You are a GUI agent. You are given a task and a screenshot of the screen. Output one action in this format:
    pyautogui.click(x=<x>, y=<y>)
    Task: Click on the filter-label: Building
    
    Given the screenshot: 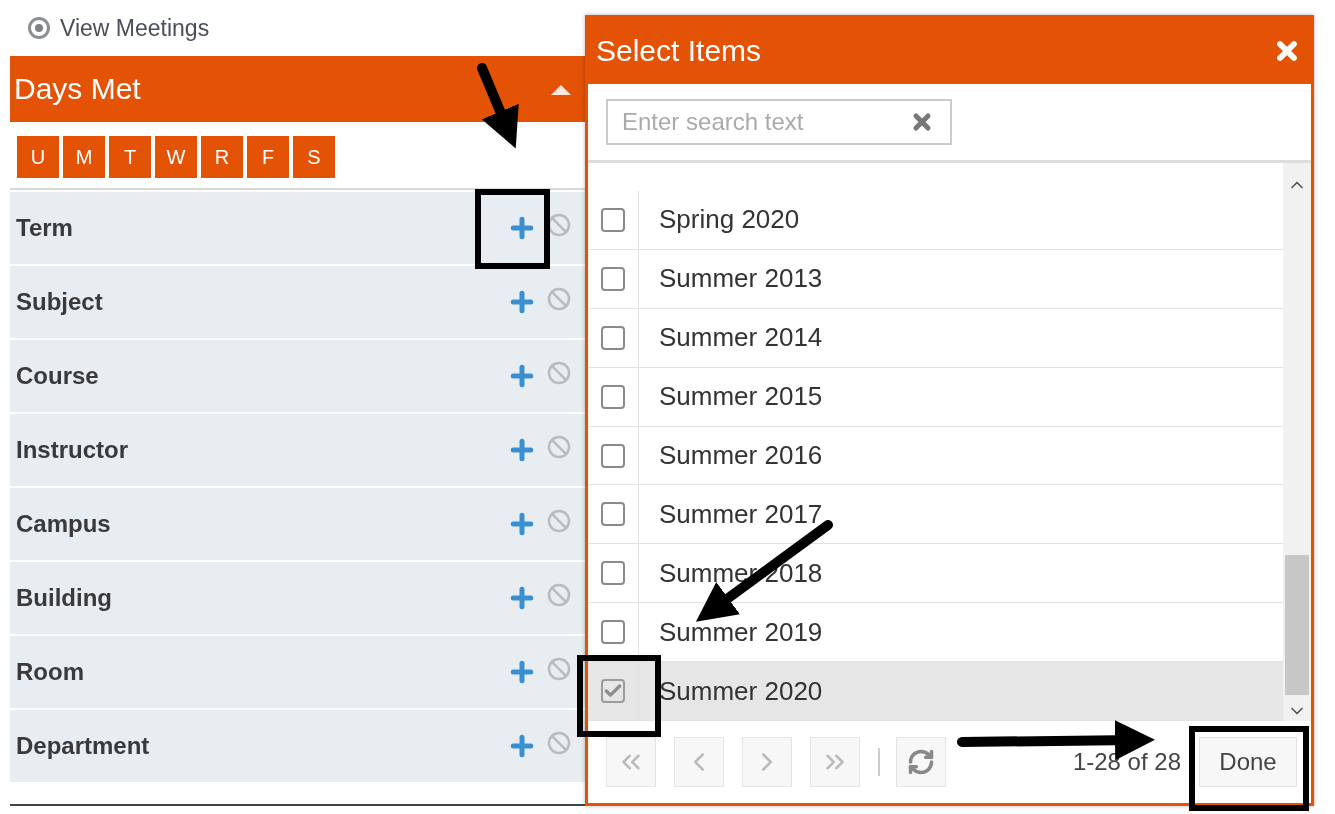 What is the action you would take?
    pyautogui.click(x=64, y=598)
    